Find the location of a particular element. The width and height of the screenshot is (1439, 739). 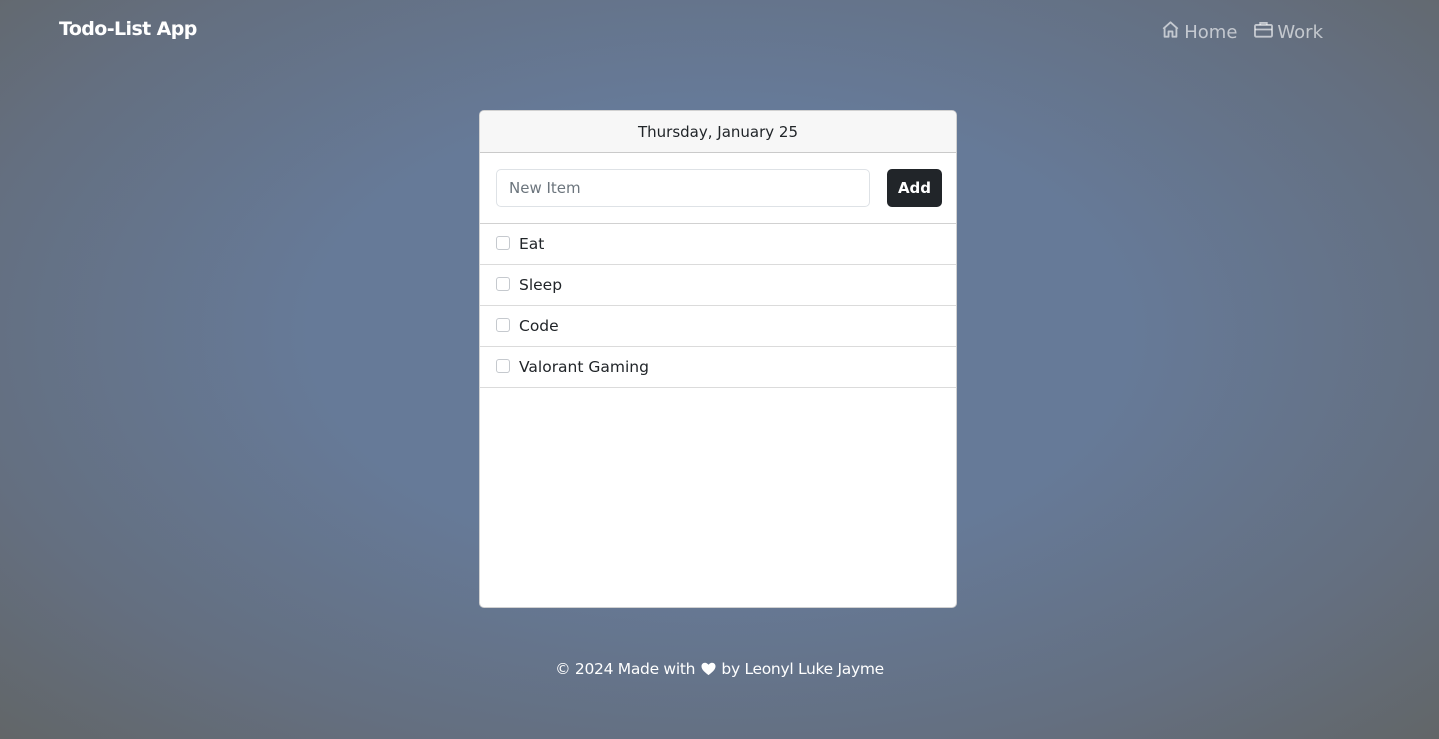

add-button: Add is located at coordinates (914, 188).